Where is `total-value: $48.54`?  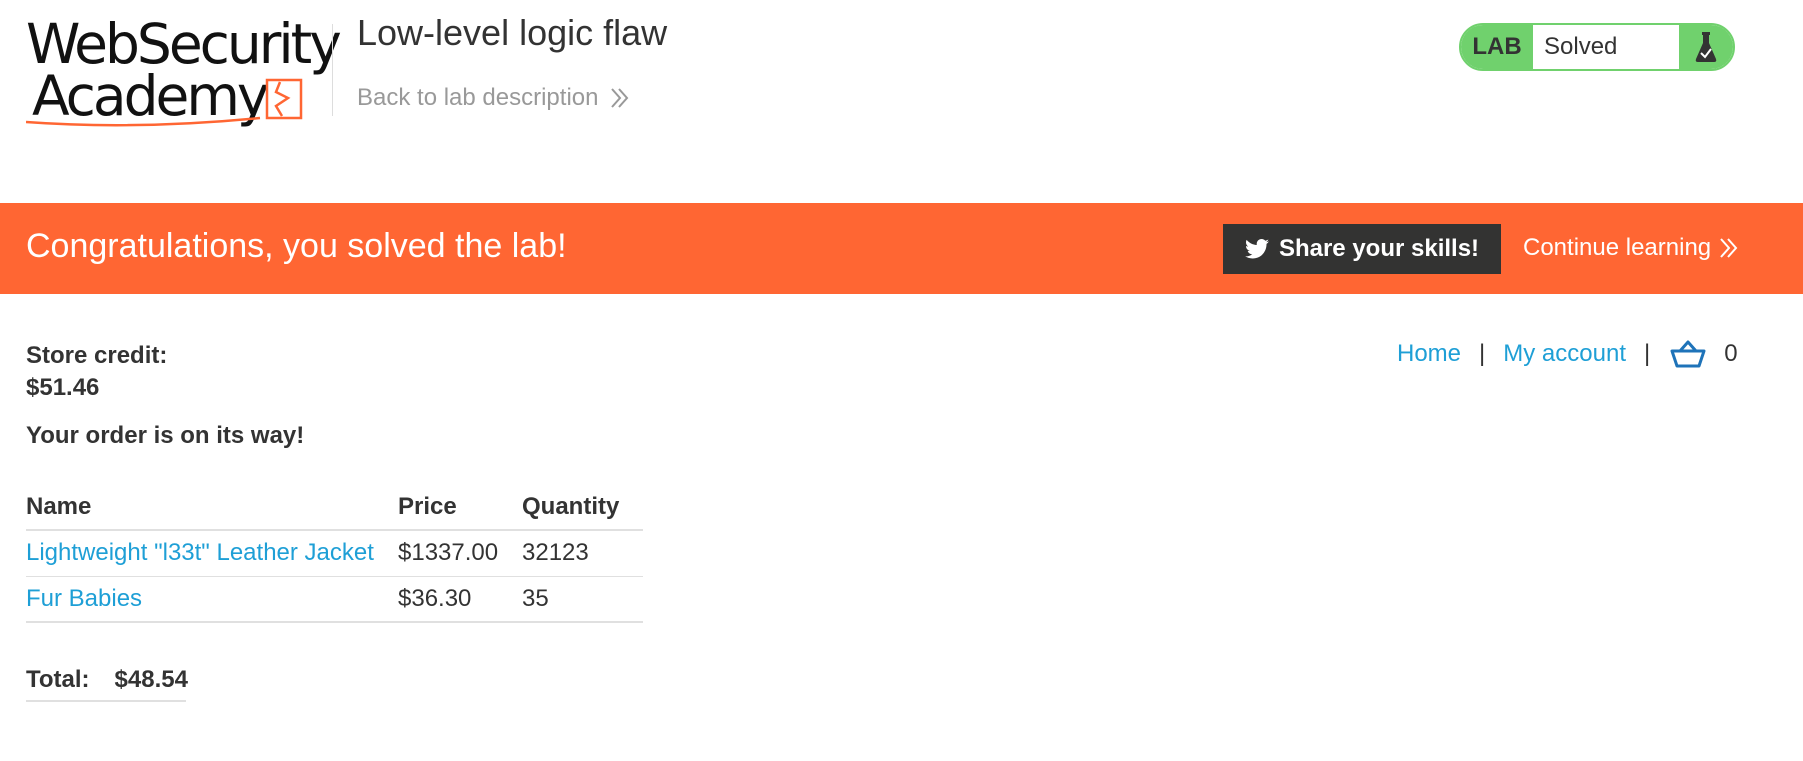 total-value: $48.54 is located at coordinates (151, 679).